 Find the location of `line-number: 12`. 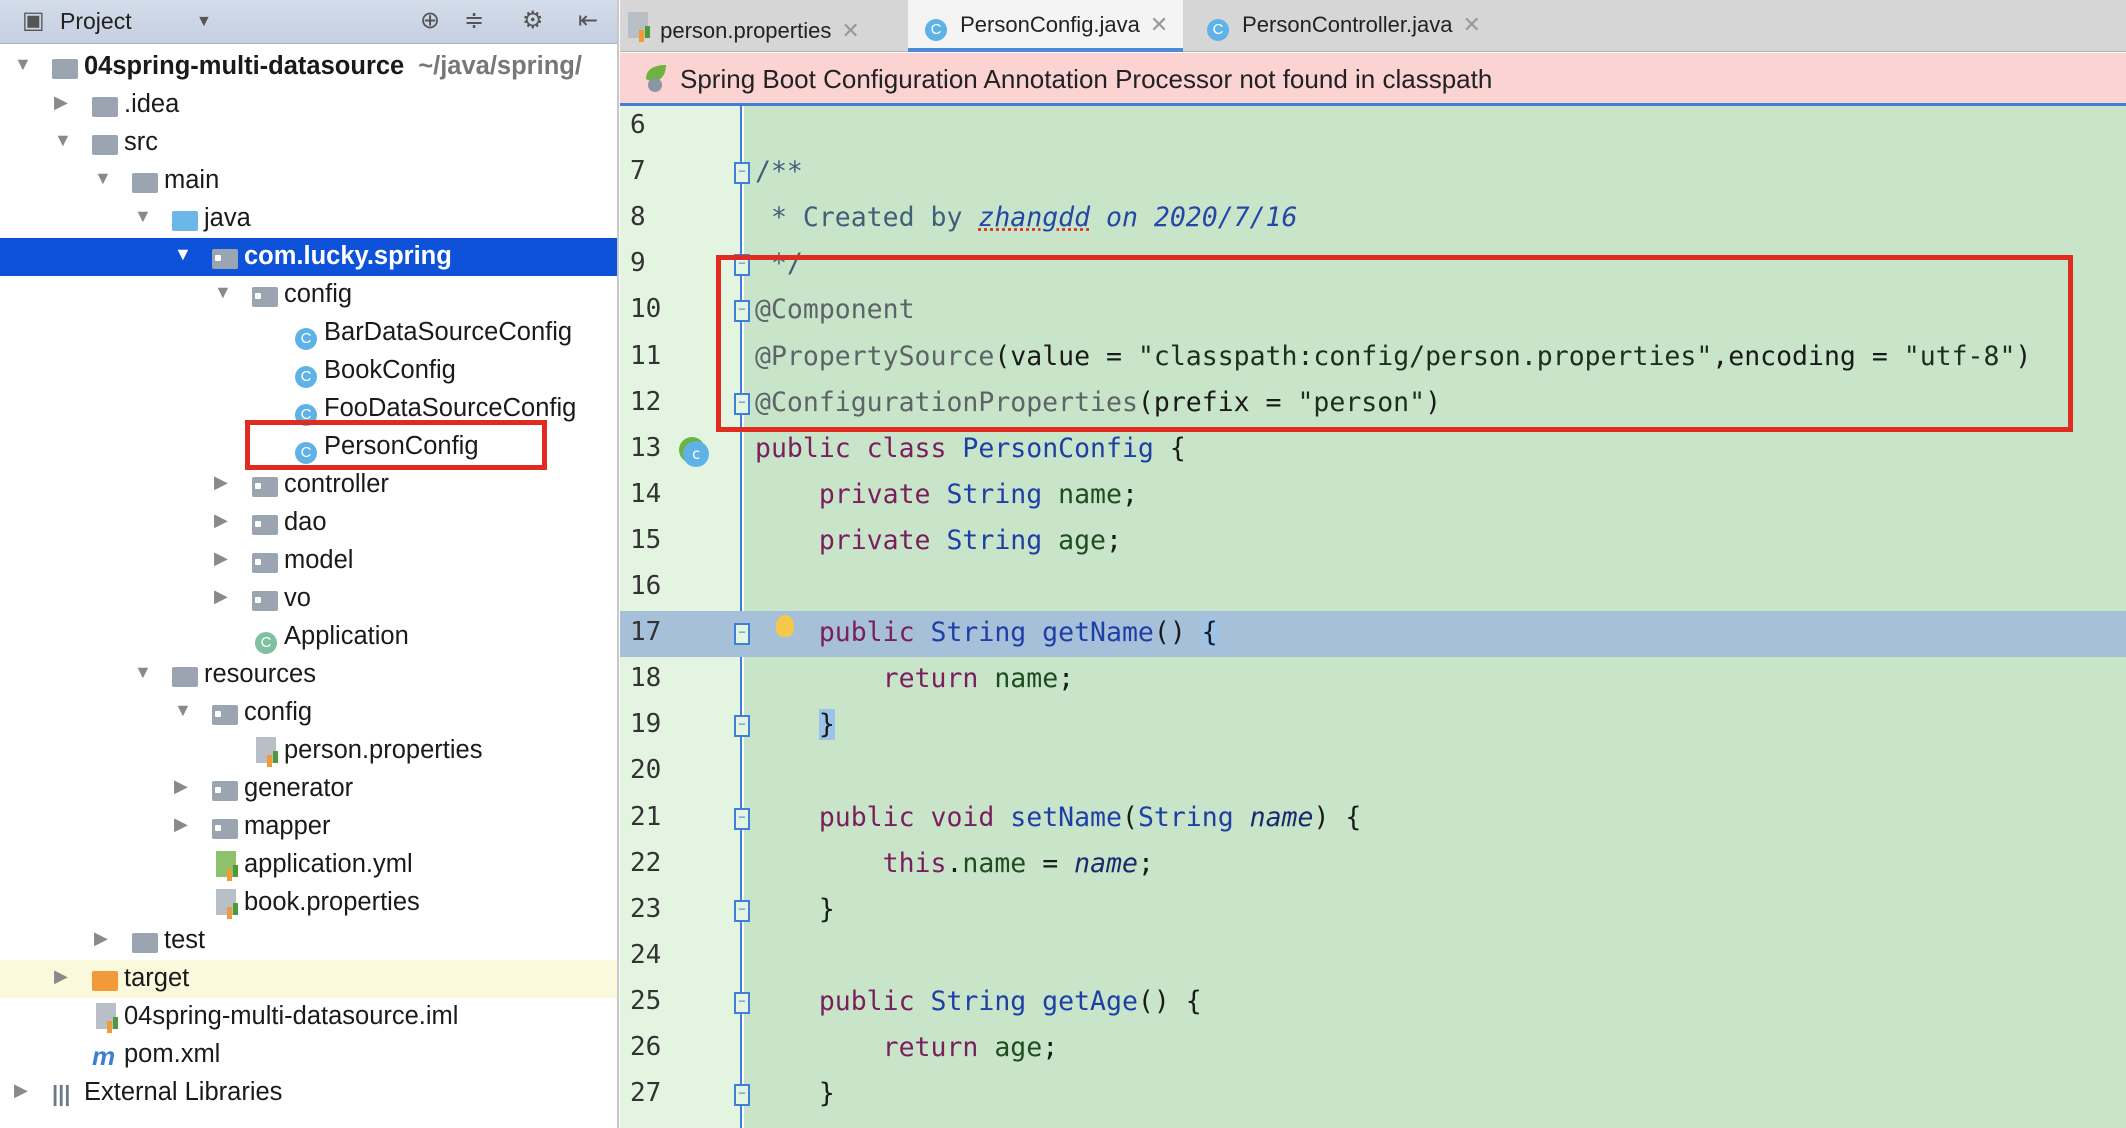

line-number: 12 is located at coordinates (655, 402).